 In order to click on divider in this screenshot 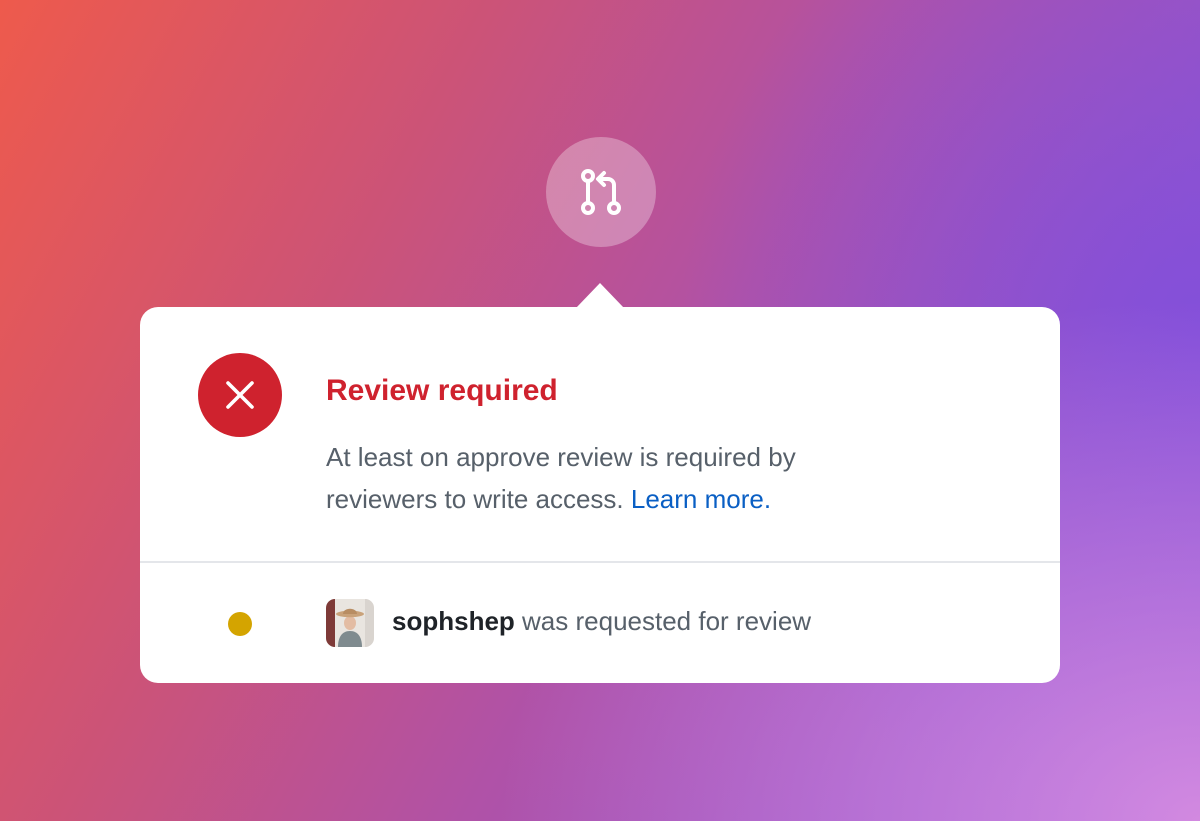, I will do `click(600, 562)`.